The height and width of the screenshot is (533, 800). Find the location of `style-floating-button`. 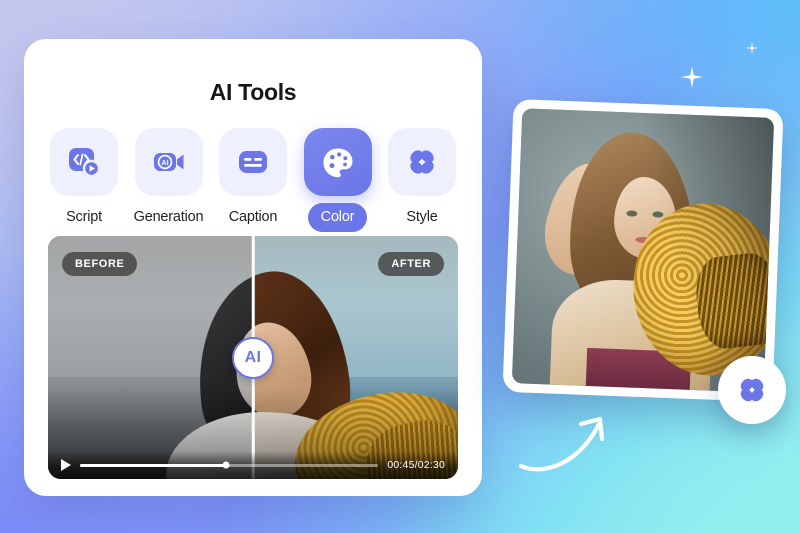

style-floating-button is located at coordinates (752, 390).